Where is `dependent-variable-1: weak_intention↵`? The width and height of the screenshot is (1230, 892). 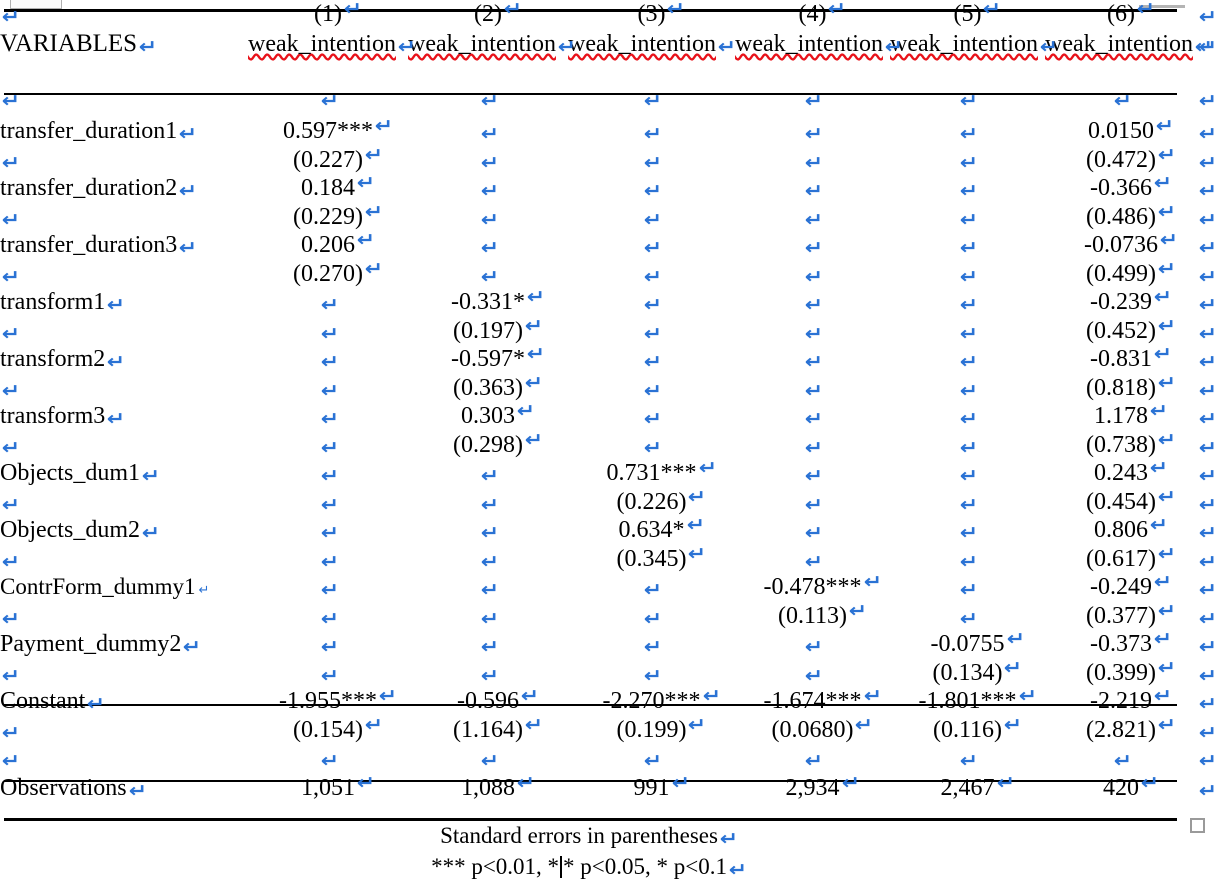
dependent-variable-1: weak_intention↵ is located at coordinates (332, 57).